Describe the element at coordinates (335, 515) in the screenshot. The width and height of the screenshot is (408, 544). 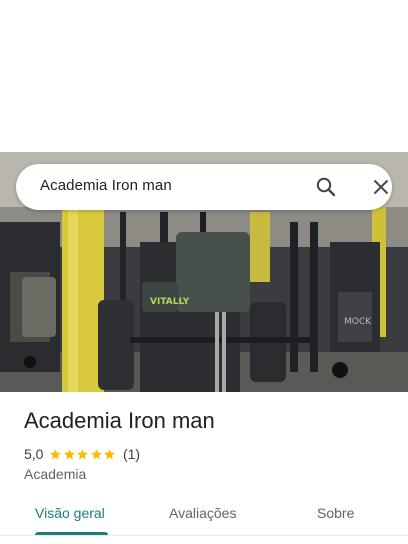
I see `tab-about: Sobre` at that location.